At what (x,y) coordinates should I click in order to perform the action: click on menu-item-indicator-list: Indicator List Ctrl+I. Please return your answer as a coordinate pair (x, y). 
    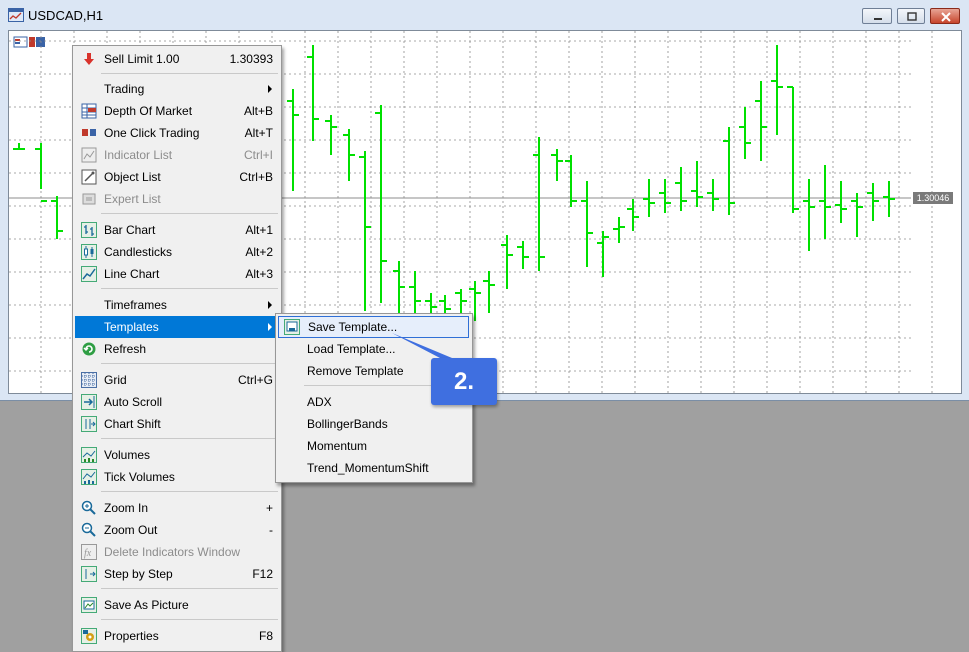
    Looking at the image, I should click on (176, 155).